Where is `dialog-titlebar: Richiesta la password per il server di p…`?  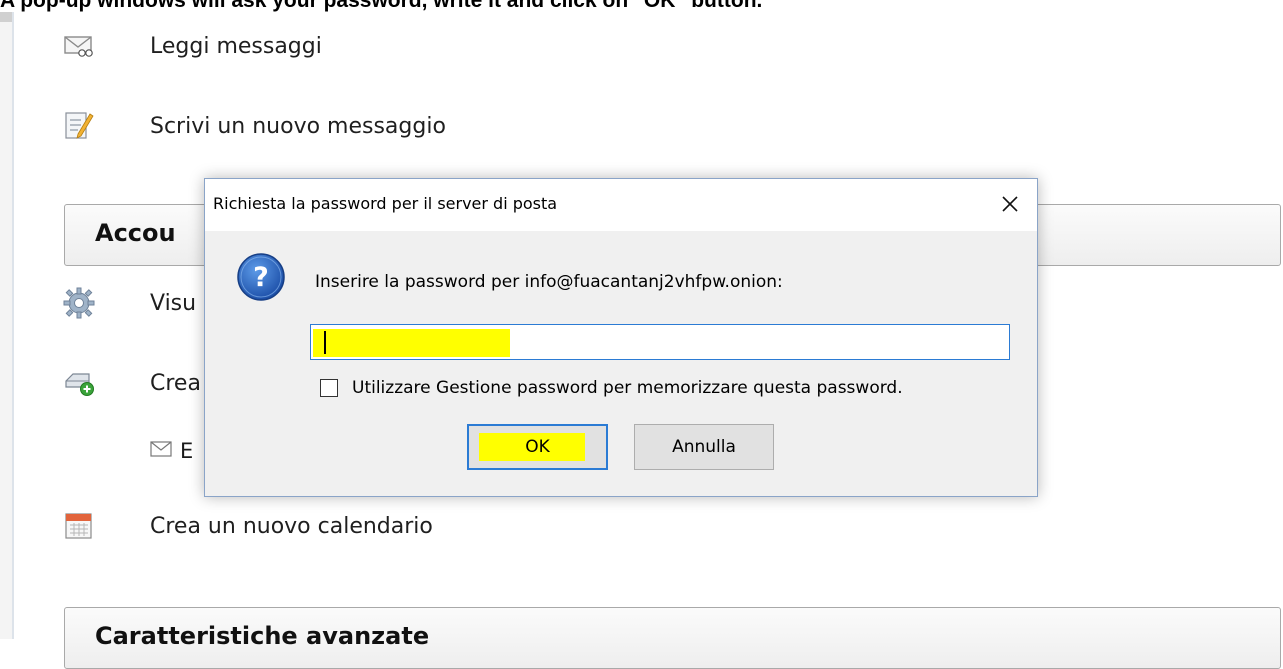
dialog-titlebar: Richiesta la password per il server di p… is located at coordinates (621, 205).